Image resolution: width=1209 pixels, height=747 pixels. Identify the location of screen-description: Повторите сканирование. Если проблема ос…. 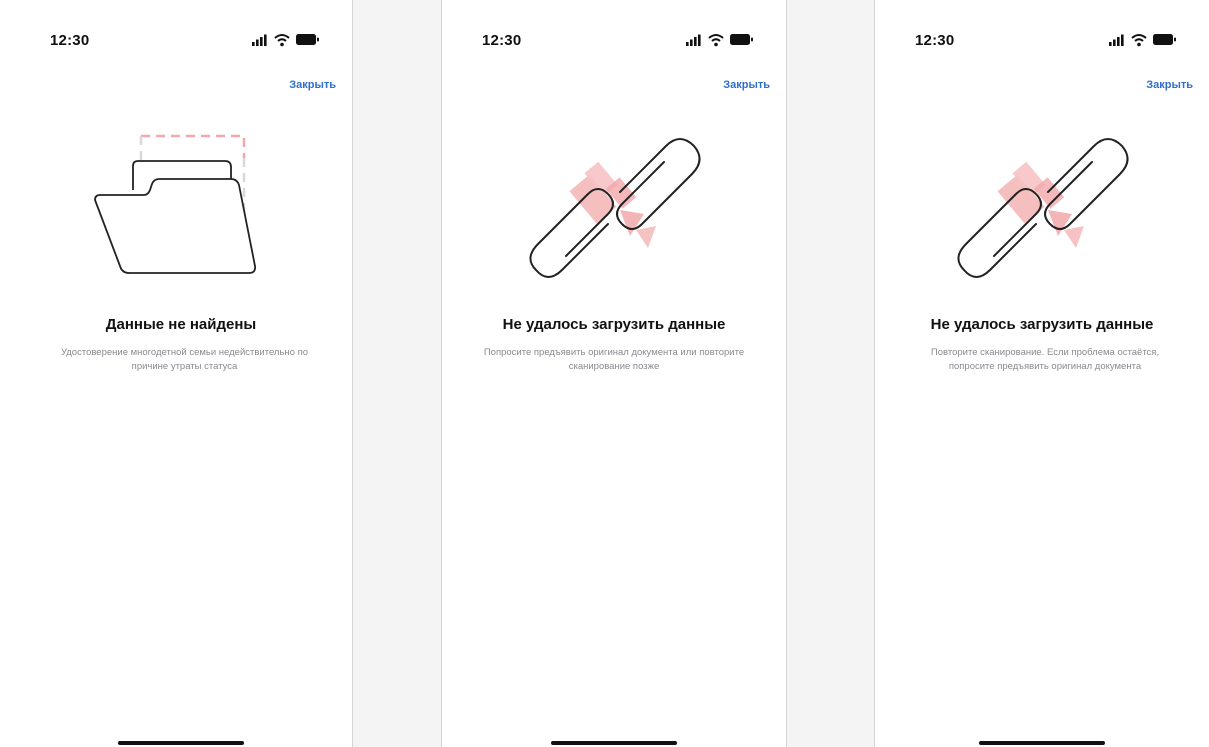
(1045, 359).